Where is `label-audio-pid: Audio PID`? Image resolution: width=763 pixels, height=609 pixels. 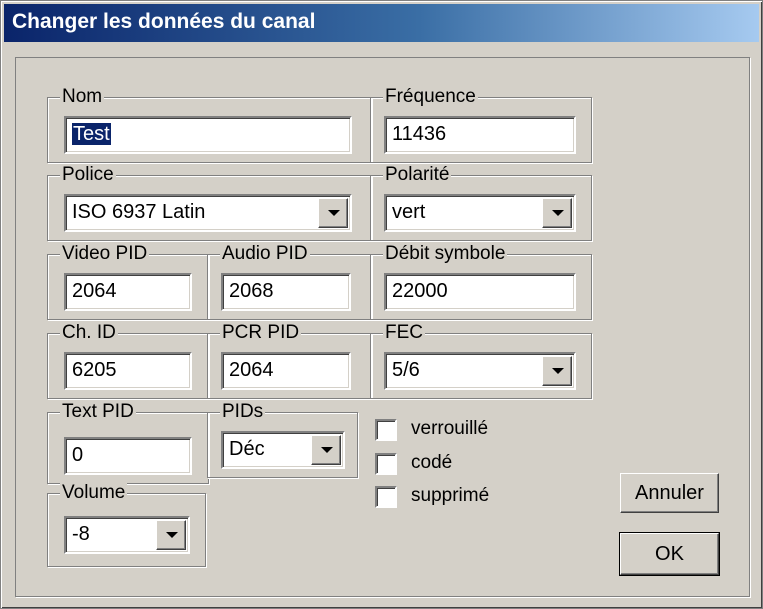 label-audio-pid: Audio PID is located at coordinates (265, 254).